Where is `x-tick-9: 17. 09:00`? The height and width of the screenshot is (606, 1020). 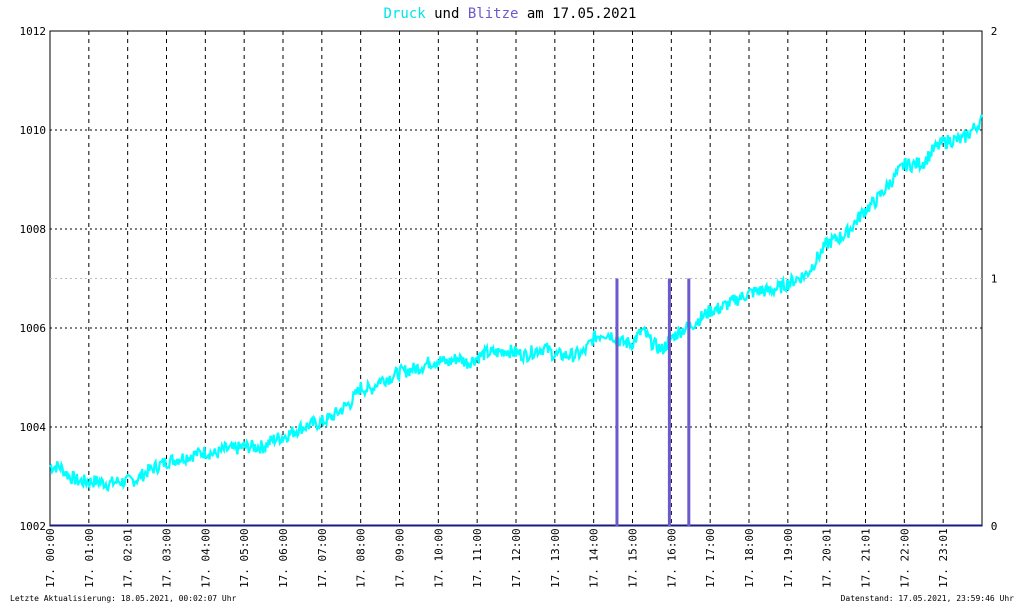
x-tick-9: 17. 09:00 is located at coordinates (400, 558).